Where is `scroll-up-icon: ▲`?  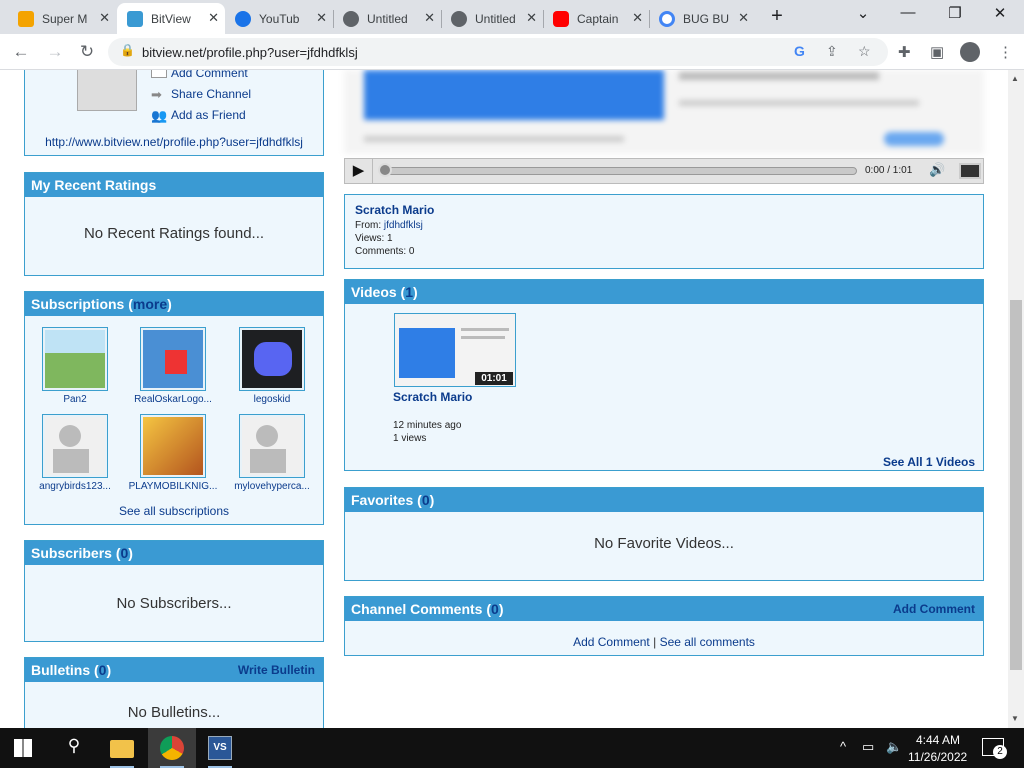 scroll-up-icon: ▲ is located at coordinates (1015, 78).